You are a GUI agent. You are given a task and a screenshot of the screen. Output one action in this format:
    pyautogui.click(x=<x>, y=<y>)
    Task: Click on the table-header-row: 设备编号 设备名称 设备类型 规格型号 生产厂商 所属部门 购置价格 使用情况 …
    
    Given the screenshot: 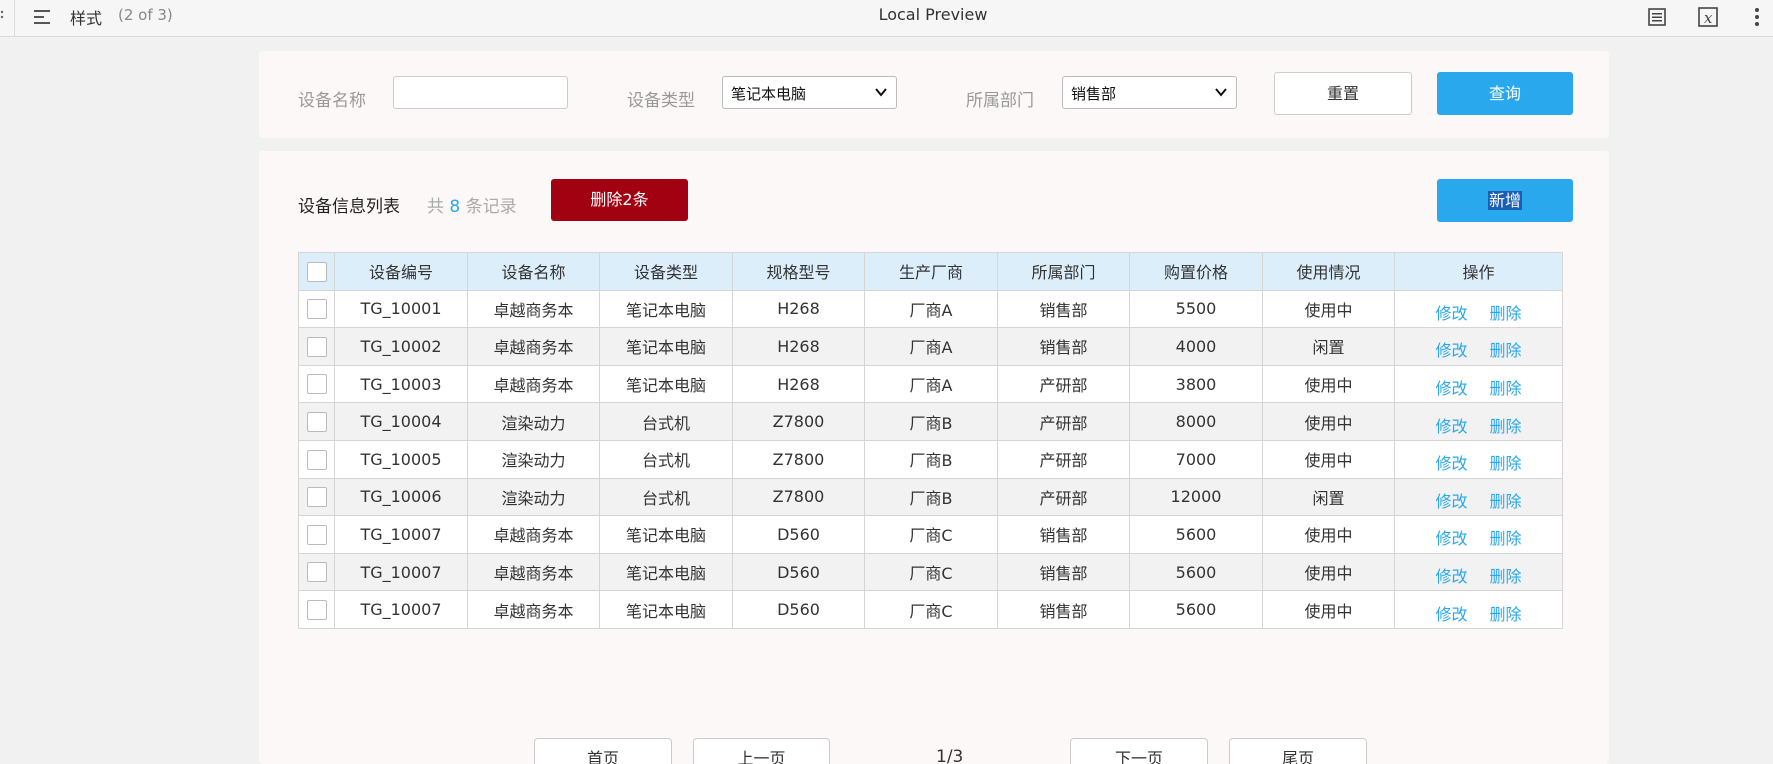 What is the action you would take?
    pyautogui.click(x=930, y=271)
    